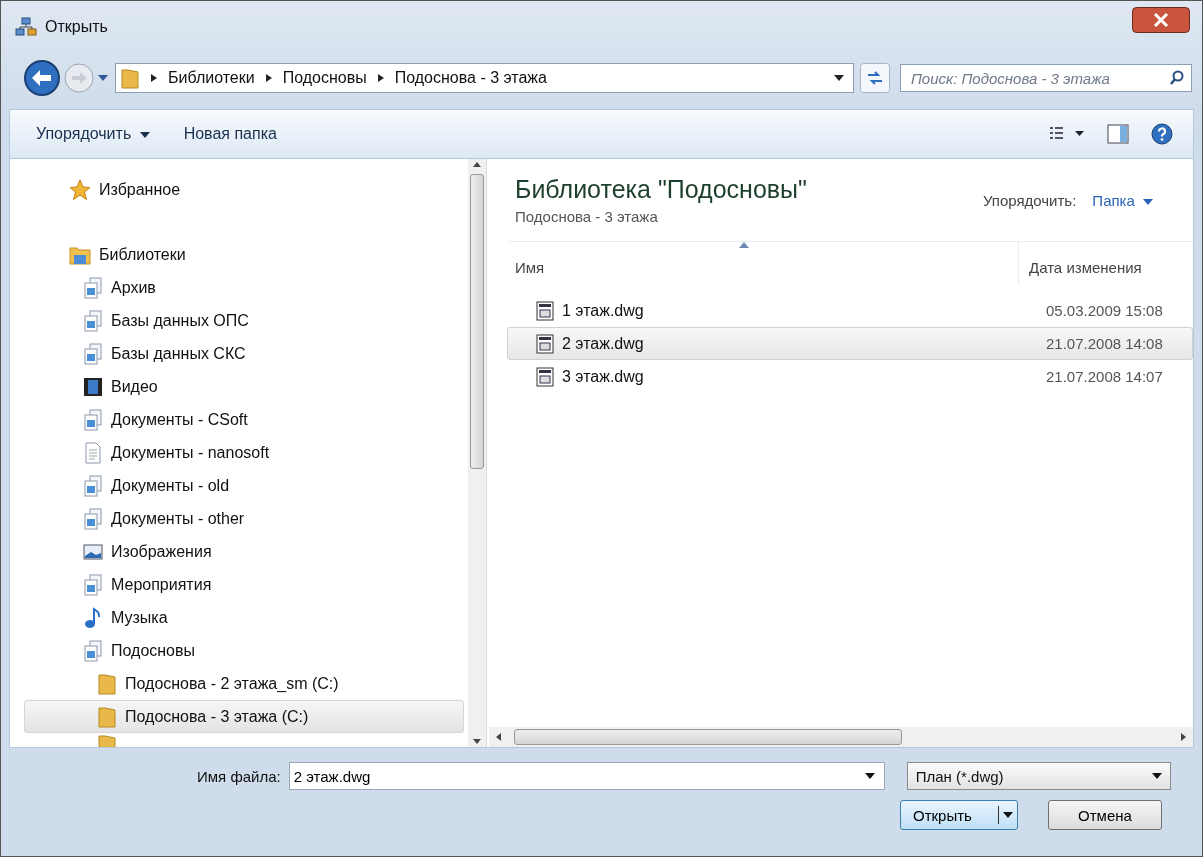 This screenshot has width=1203, height=857. Describe the element at coordinates (244, 617) in the screenshot. I see `nav-tree-item: Музыка` at that location.